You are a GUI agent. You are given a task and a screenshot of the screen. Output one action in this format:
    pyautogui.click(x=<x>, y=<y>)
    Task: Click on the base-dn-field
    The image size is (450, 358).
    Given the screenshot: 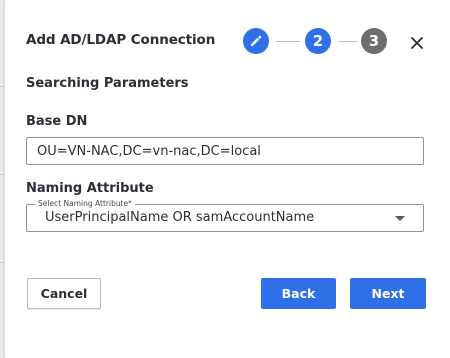 What is the action you would take?
    pyautogui.click(x=225, y=151)
    